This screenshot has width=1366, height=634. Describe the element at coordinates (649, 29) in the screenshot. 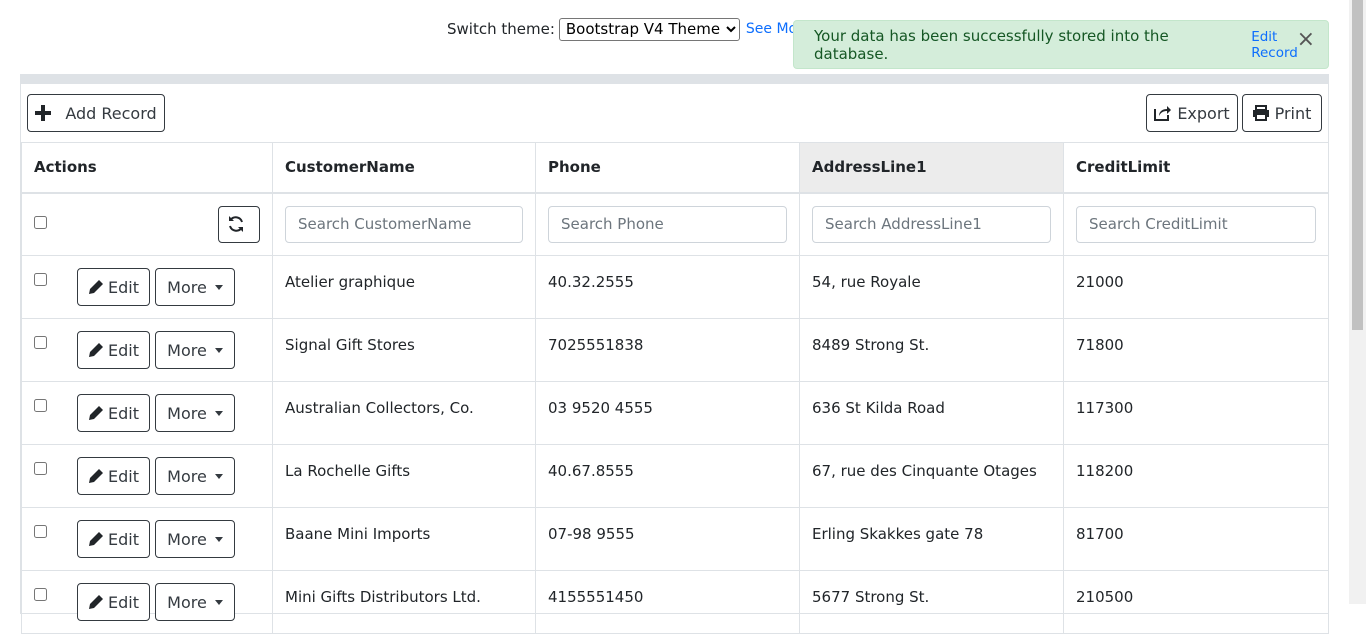

I see `theme-select: Bootstrap V4 Theme` at that location.